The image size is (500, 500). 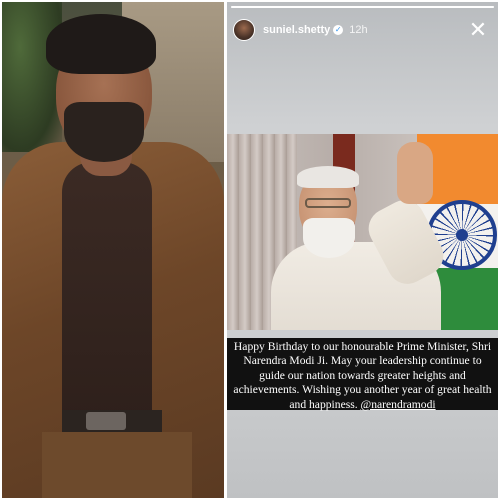 What do you see at coordinates (101, 44) in the screenshot?
I see `hair` at bounding box center [101, 44].